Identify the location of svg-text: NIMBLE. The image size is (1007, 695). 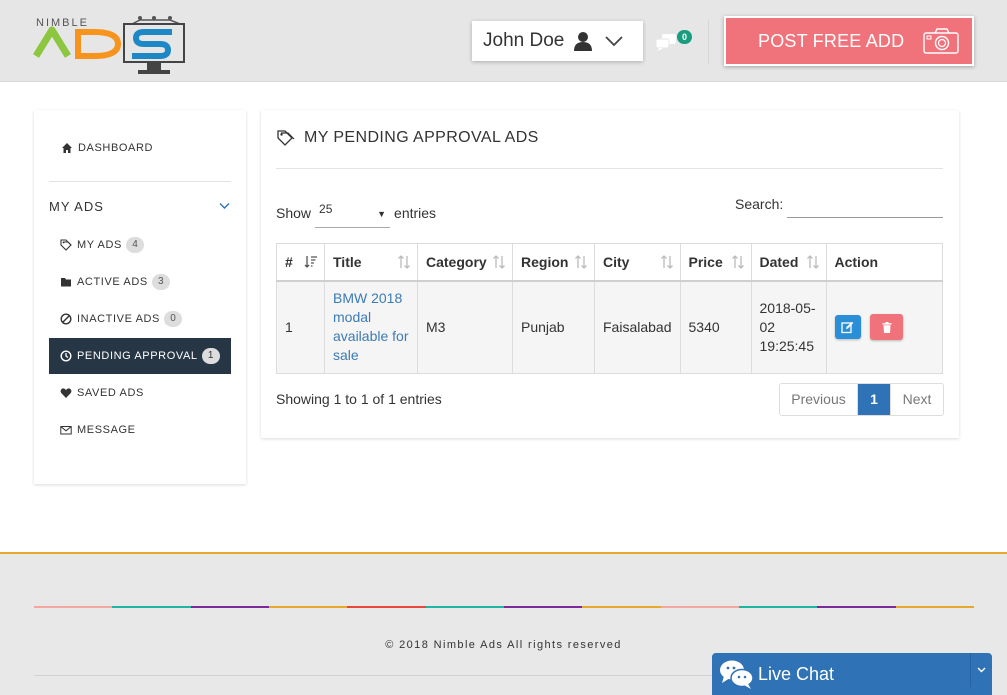
(62, 23).